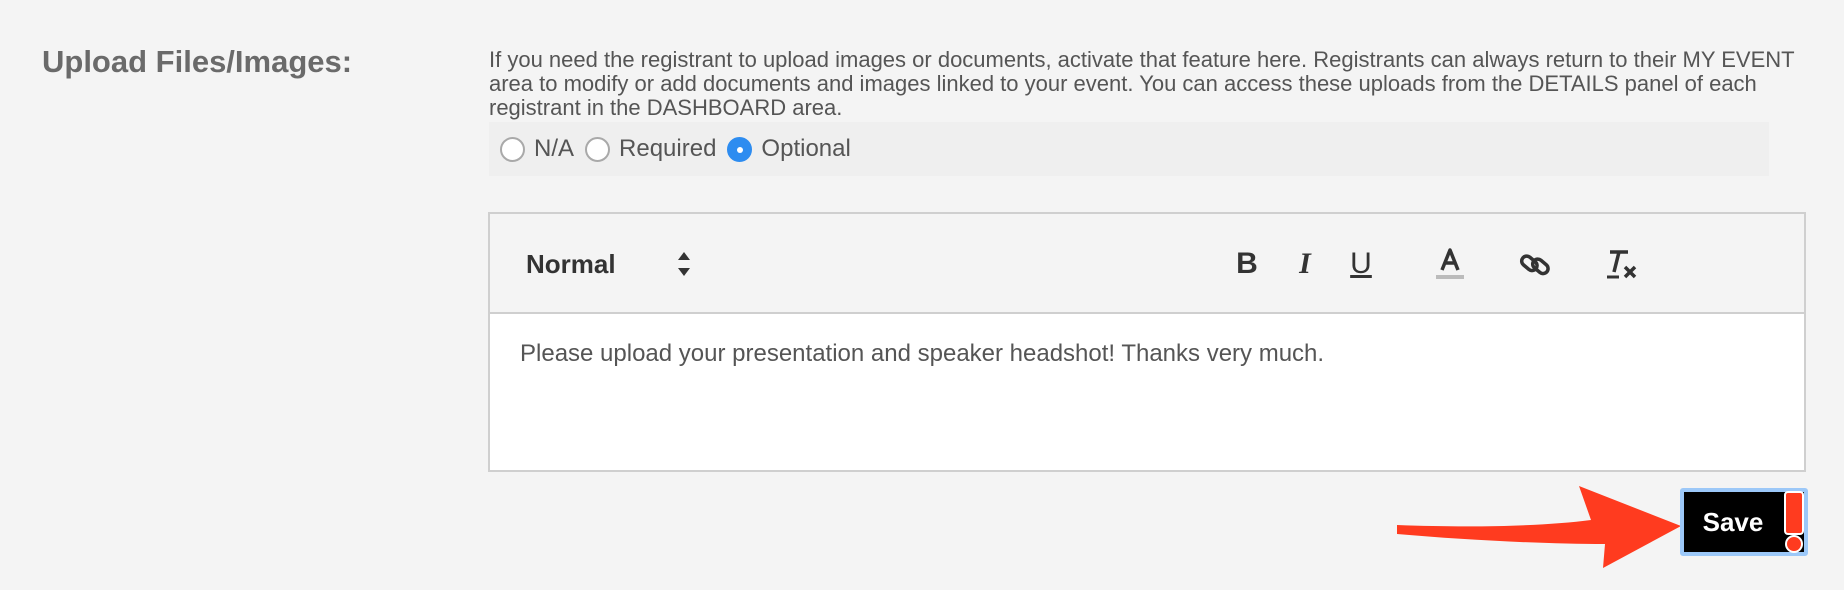 This screenshot has width=1844, height=590. What do you see at coordinates (806, 148) in the screenshot?
I see `radio-label-optional: Optional` at bounding box center [806, 148].